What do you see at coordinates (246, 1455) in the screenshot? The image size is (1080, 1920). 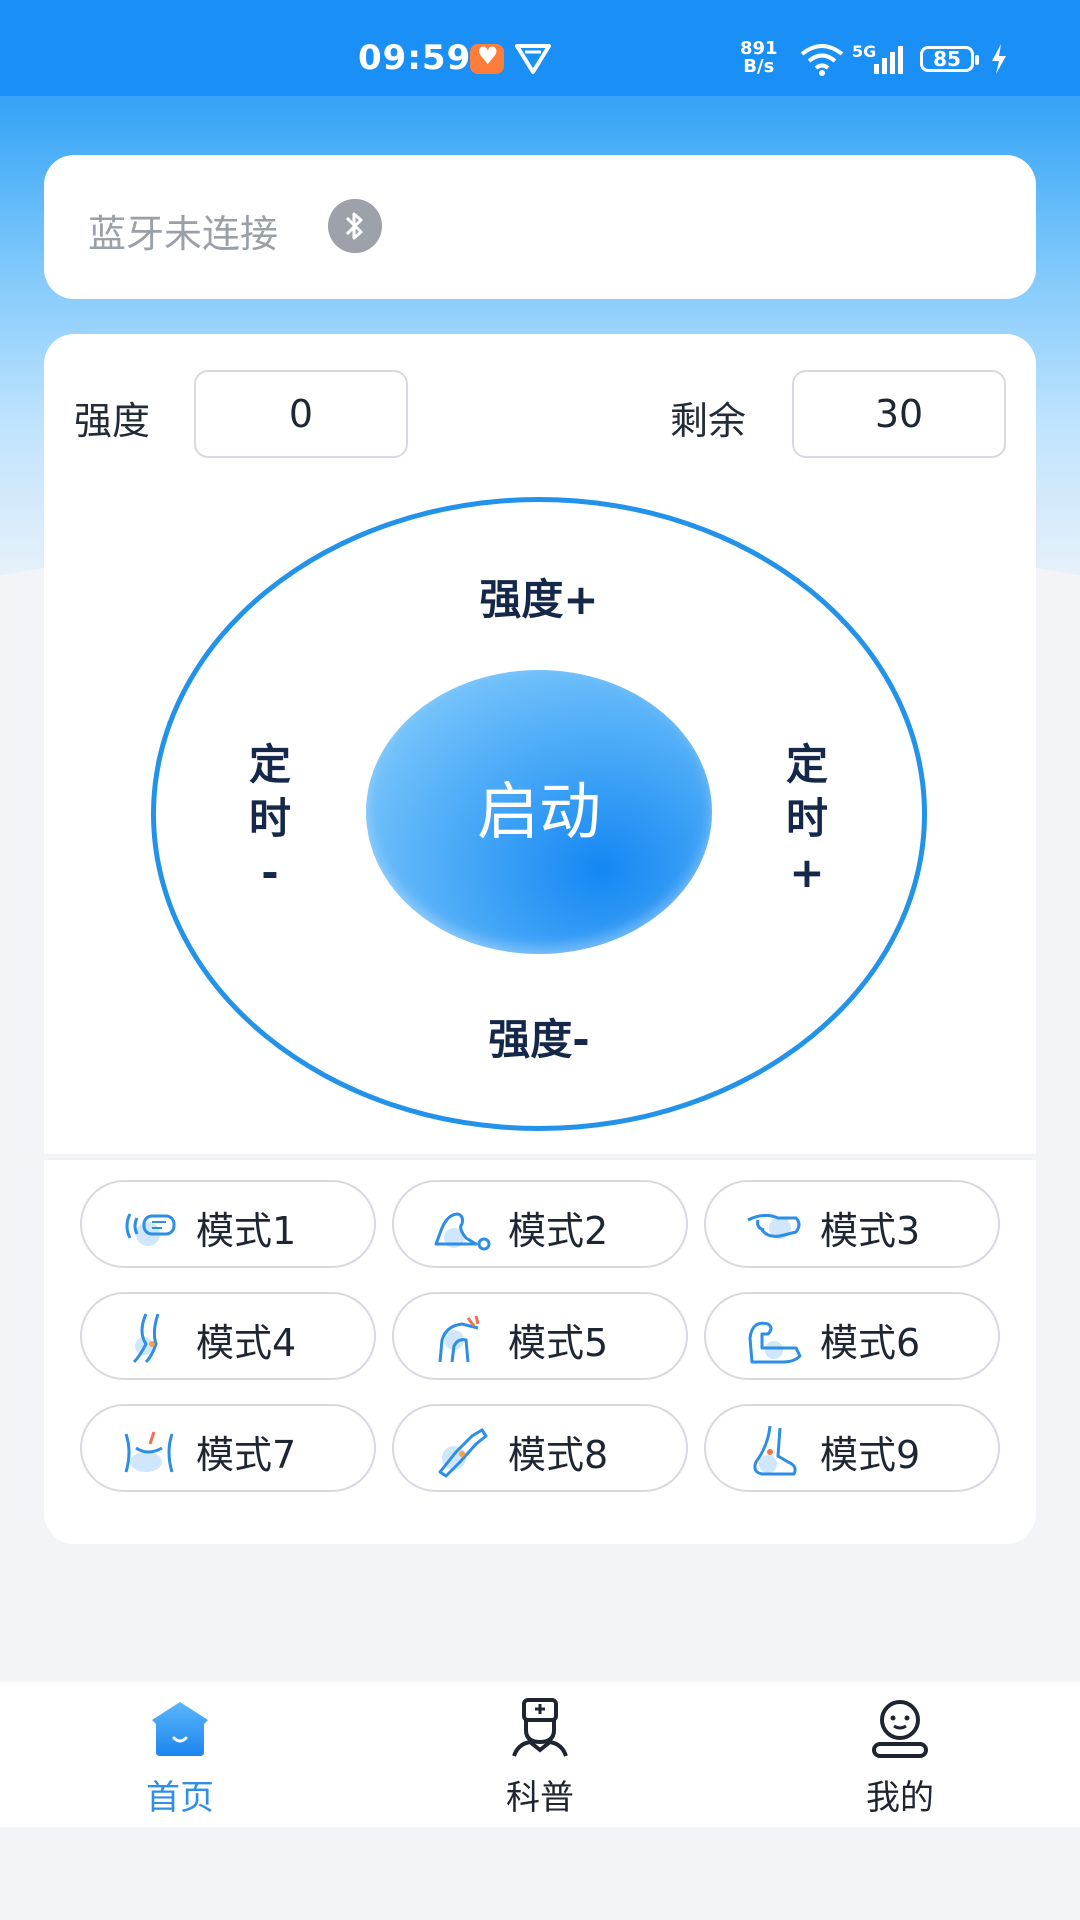 I see `mode-7-label: 模式7` at bounding box center [246, 1455].